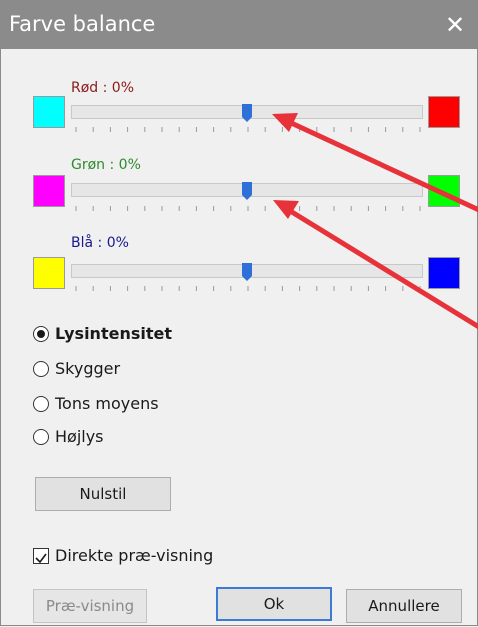  What do you see at coordinates (103, 88) in the screenshot?
I see `red-slider-label: Rød : 0%` at bounding box center [103, 88].